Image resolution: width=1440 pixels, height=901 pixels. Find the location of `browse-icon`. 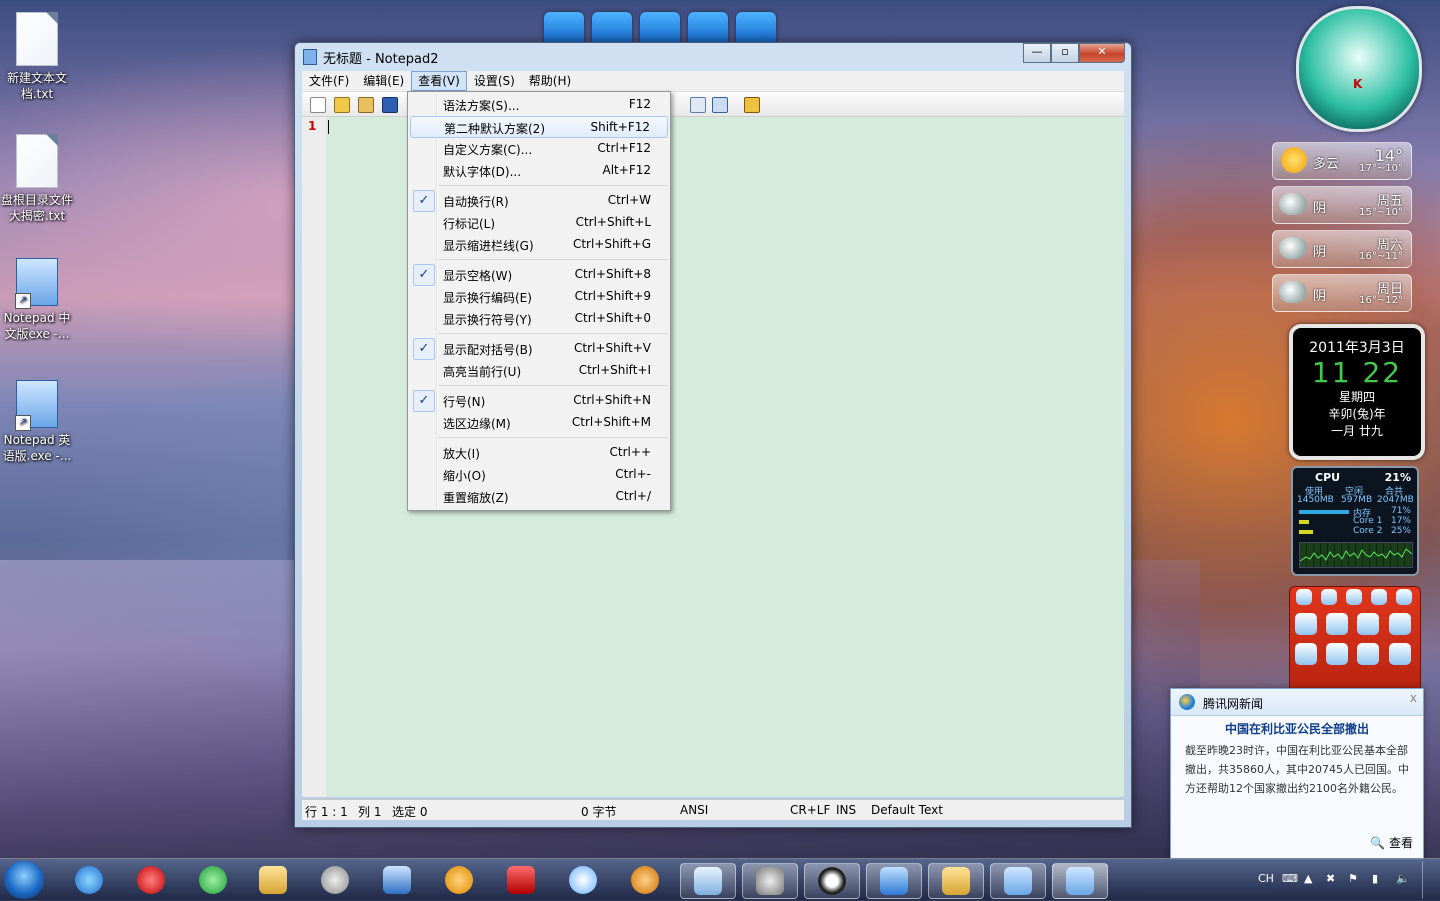

browse-icon is located at coordinates (366, 105).